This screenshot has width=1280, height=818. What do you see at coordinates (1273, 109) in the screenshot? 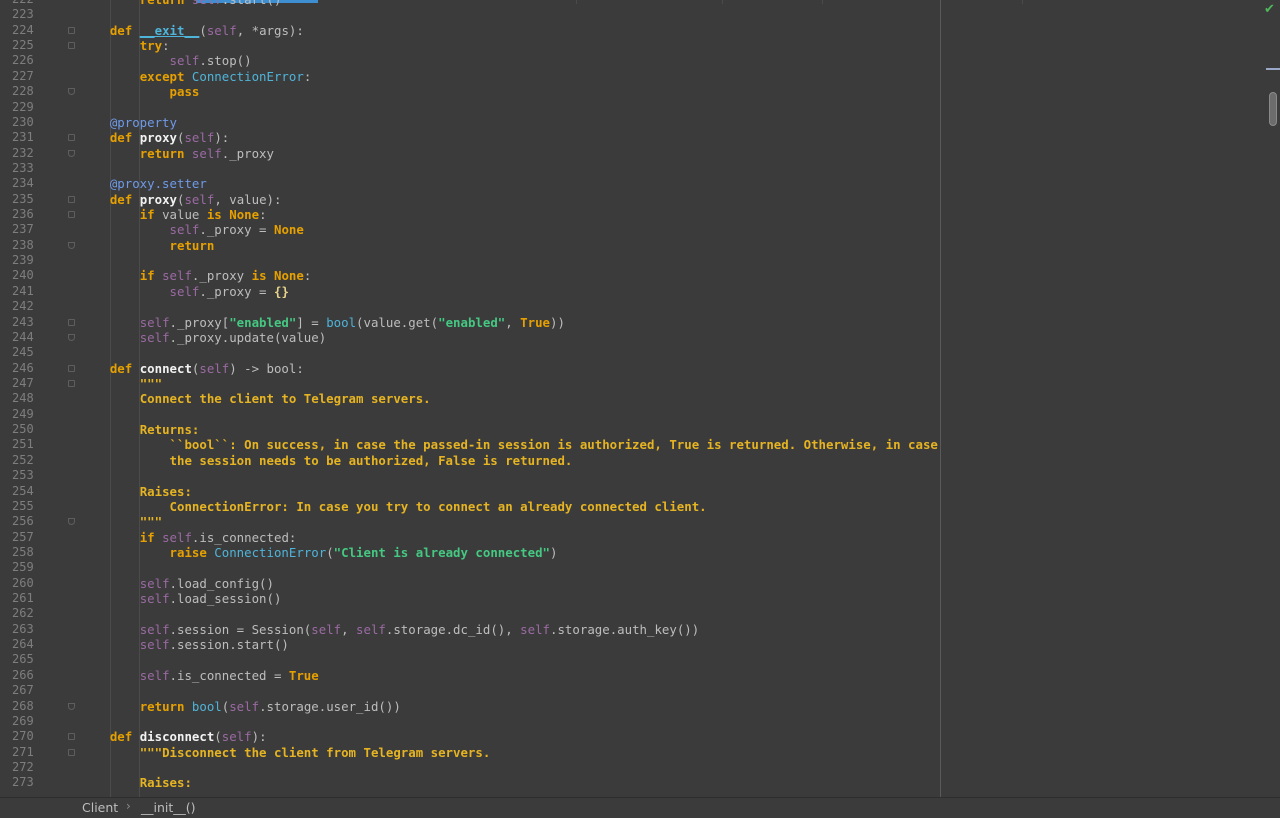
I see `scroll-thumb` at bounding box center [1273, 109].